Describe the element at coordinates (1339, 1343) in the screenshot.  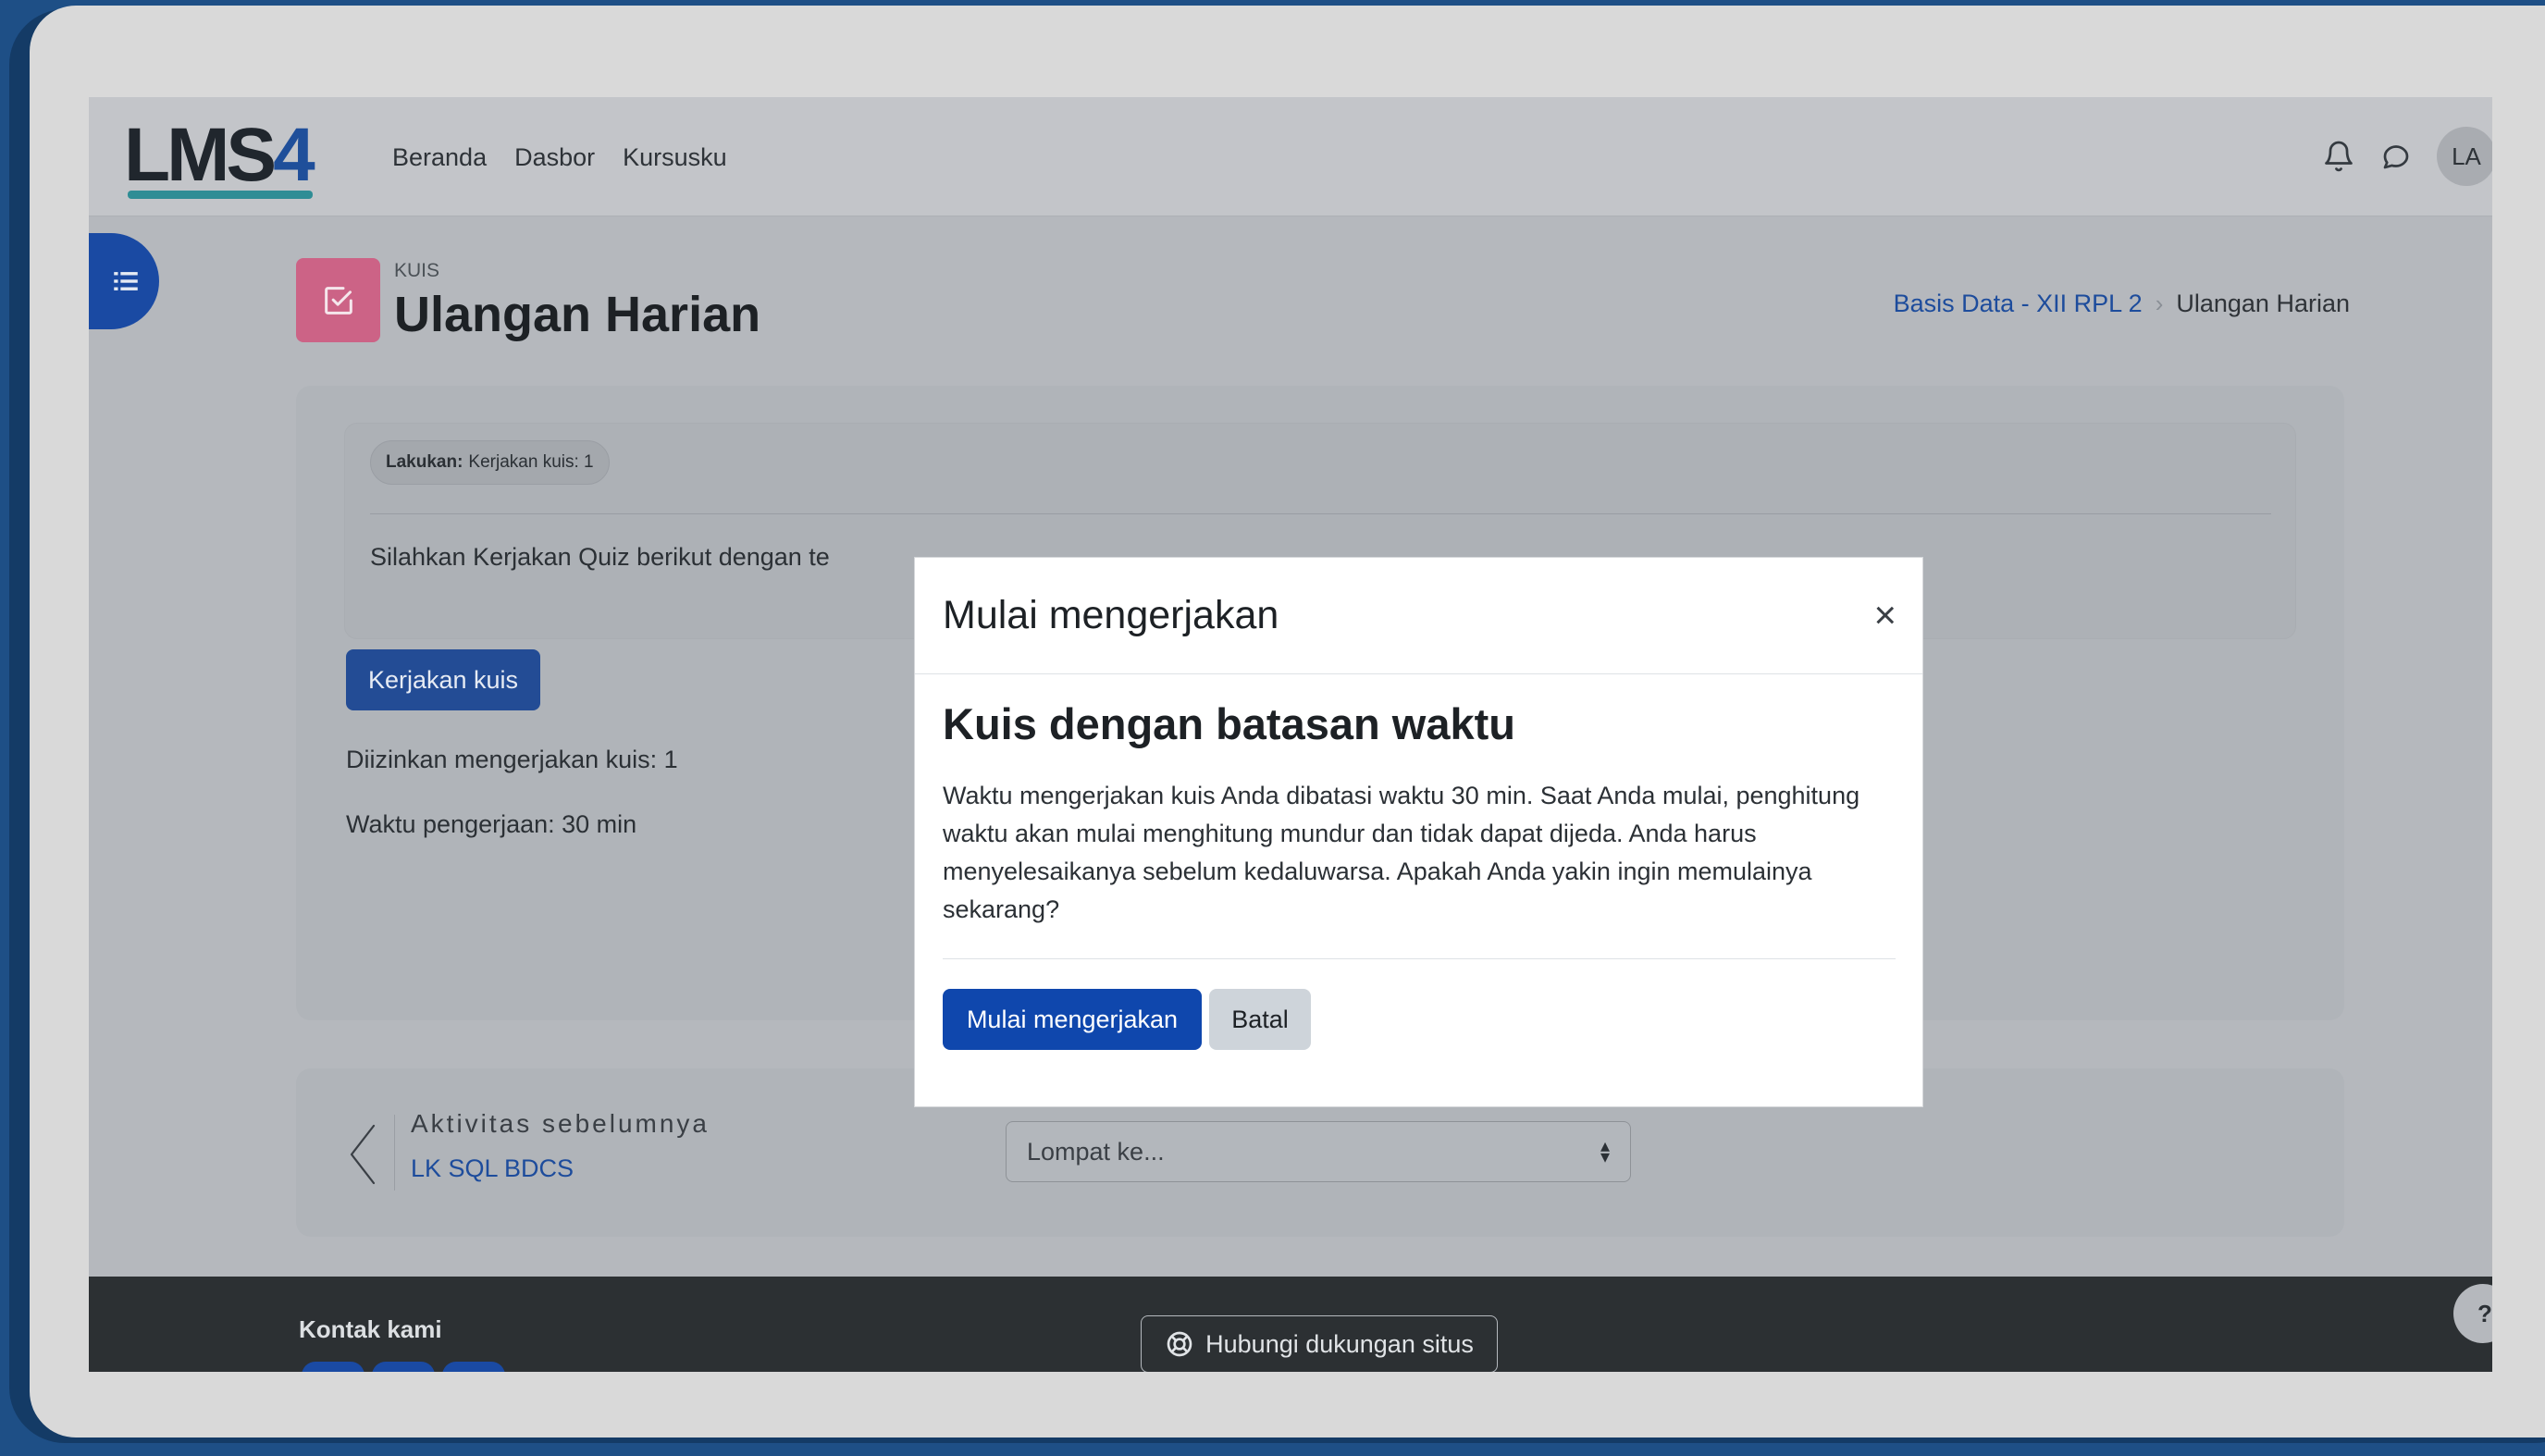
I see `support-button-label: Hubungi dukungan situs` at that location.